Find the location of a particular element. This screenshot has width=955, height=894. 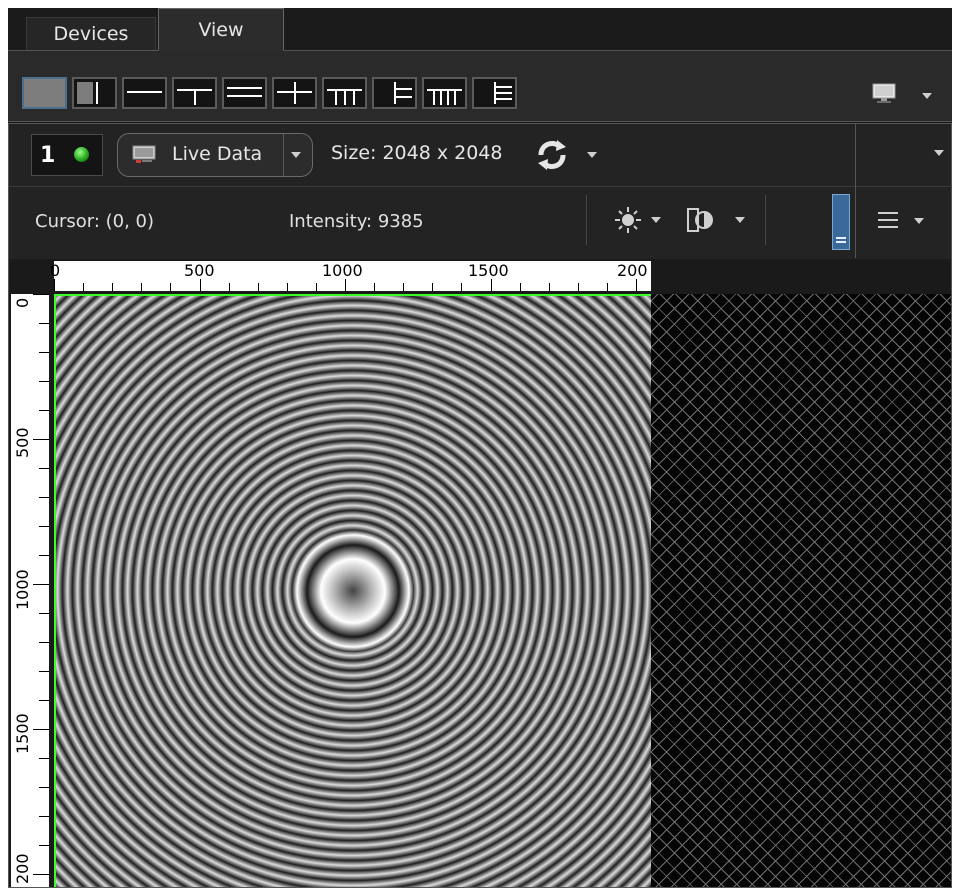

vertical-ruler: 0 500 1000 1500 200 is located at coordinates (31, 590).